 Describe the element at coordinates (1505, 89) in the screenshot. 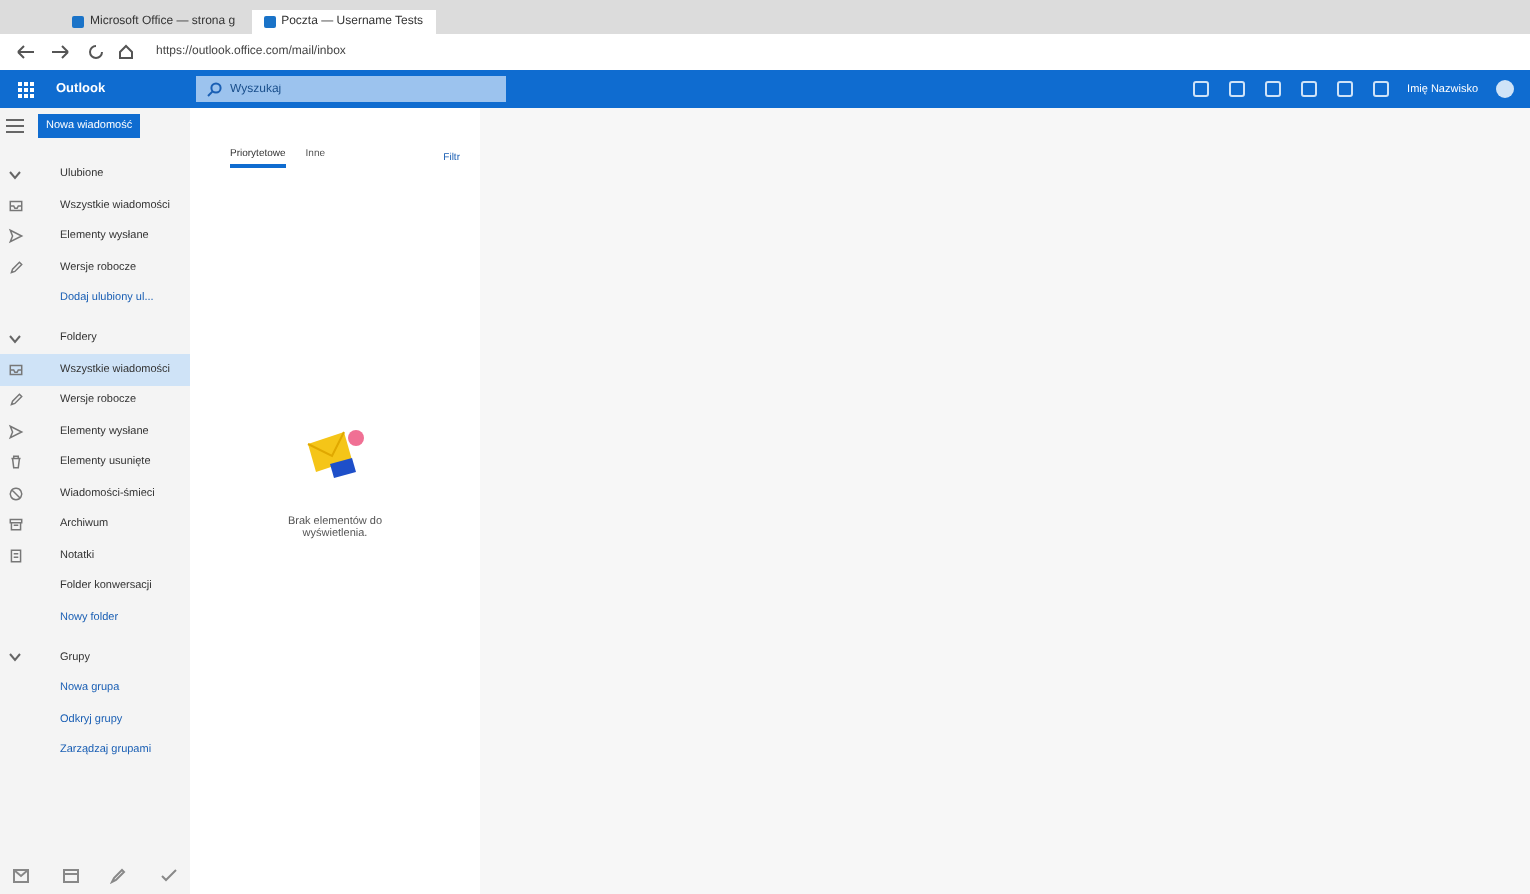

I see `avatar` at that location.